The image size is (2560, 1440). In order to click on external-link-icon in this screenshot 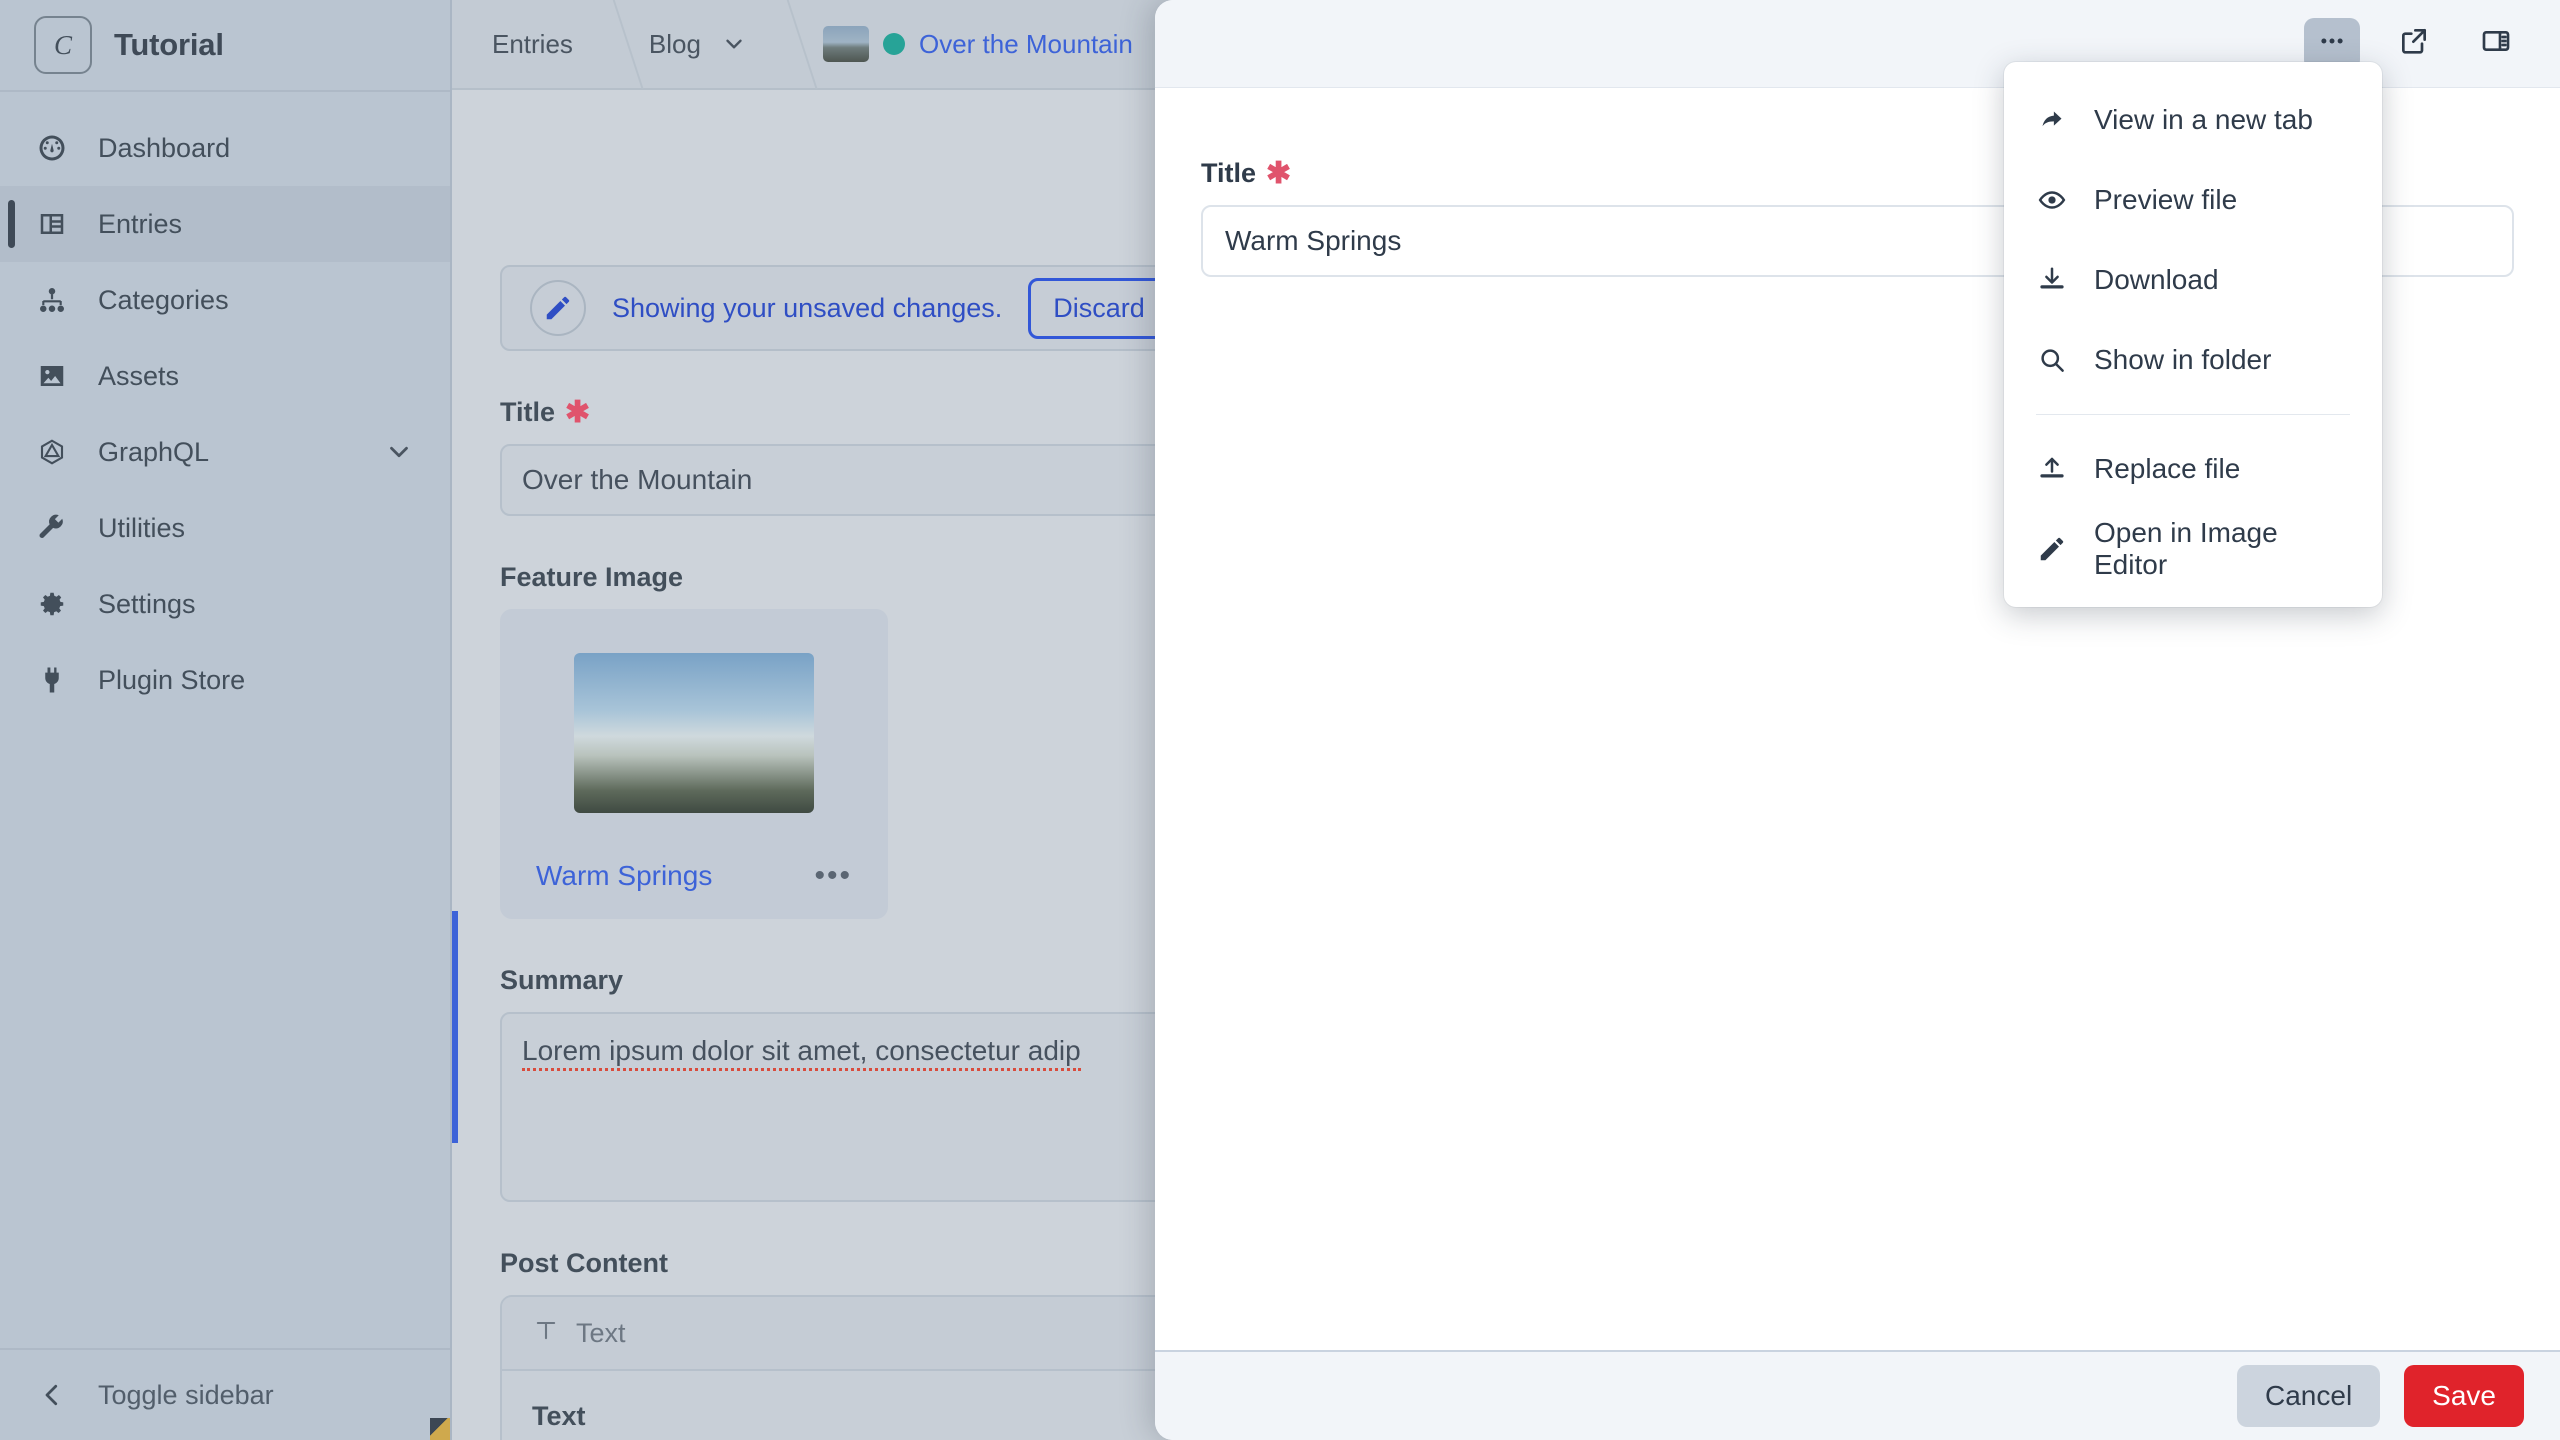, I will do `click(2414, 43)`.